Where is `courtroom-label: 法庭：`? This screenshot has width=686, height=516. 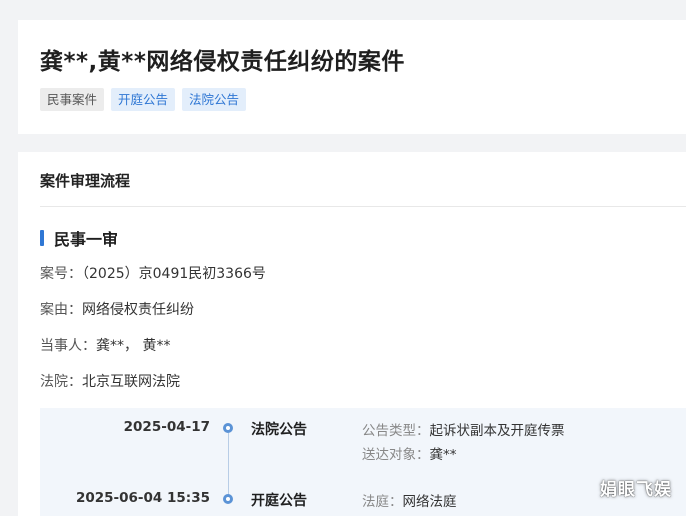 courtroom-label: 法庭： is located at coordinates (382, 502).